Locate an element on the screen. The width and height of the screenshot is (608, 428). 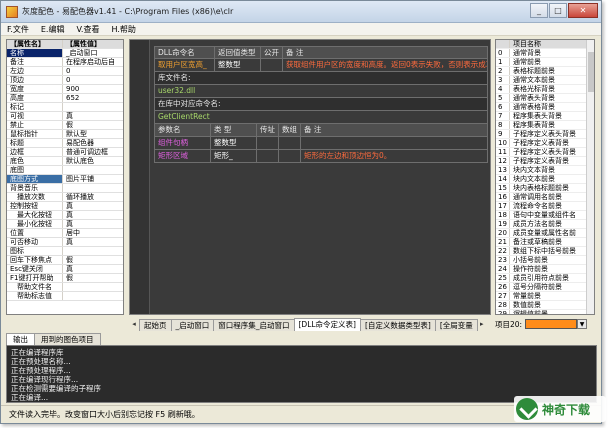
list-item: 27 常量前景 is located at coordinates (545, 296).